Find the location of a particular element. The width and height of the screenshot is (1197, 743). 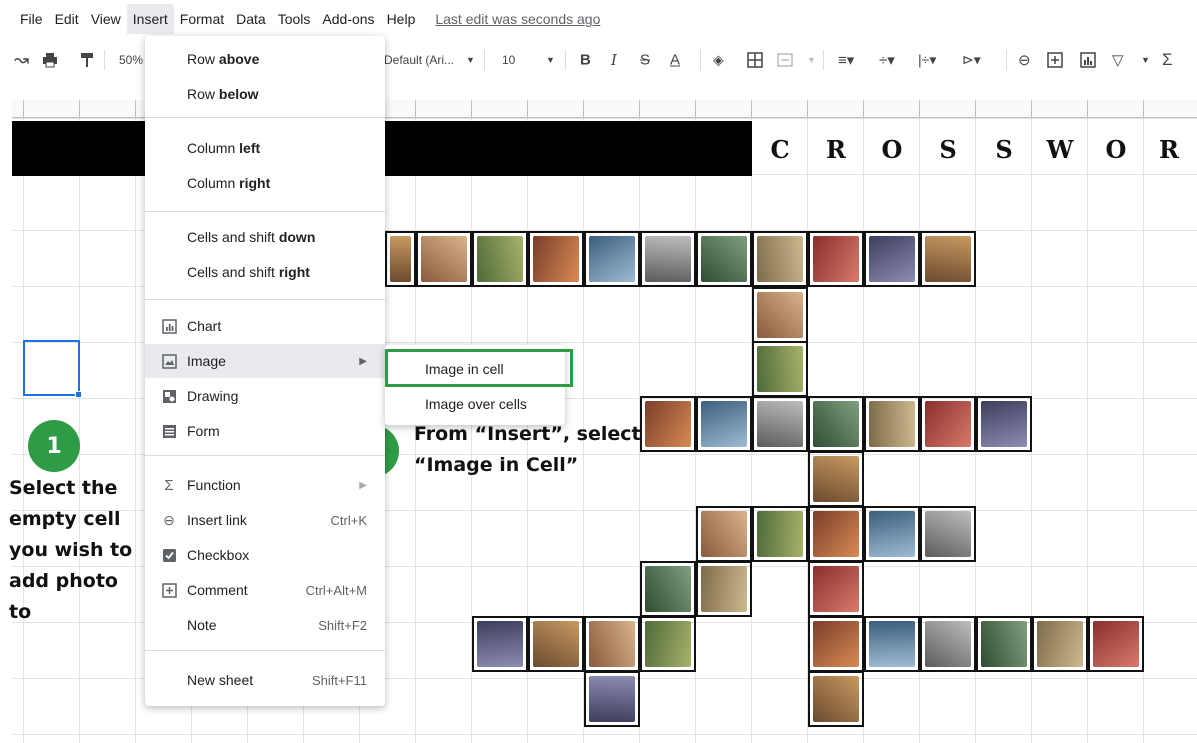

menu-item-insert-link: ⊖ Insert link Ctrl+K is located at coordinates (265, 520).